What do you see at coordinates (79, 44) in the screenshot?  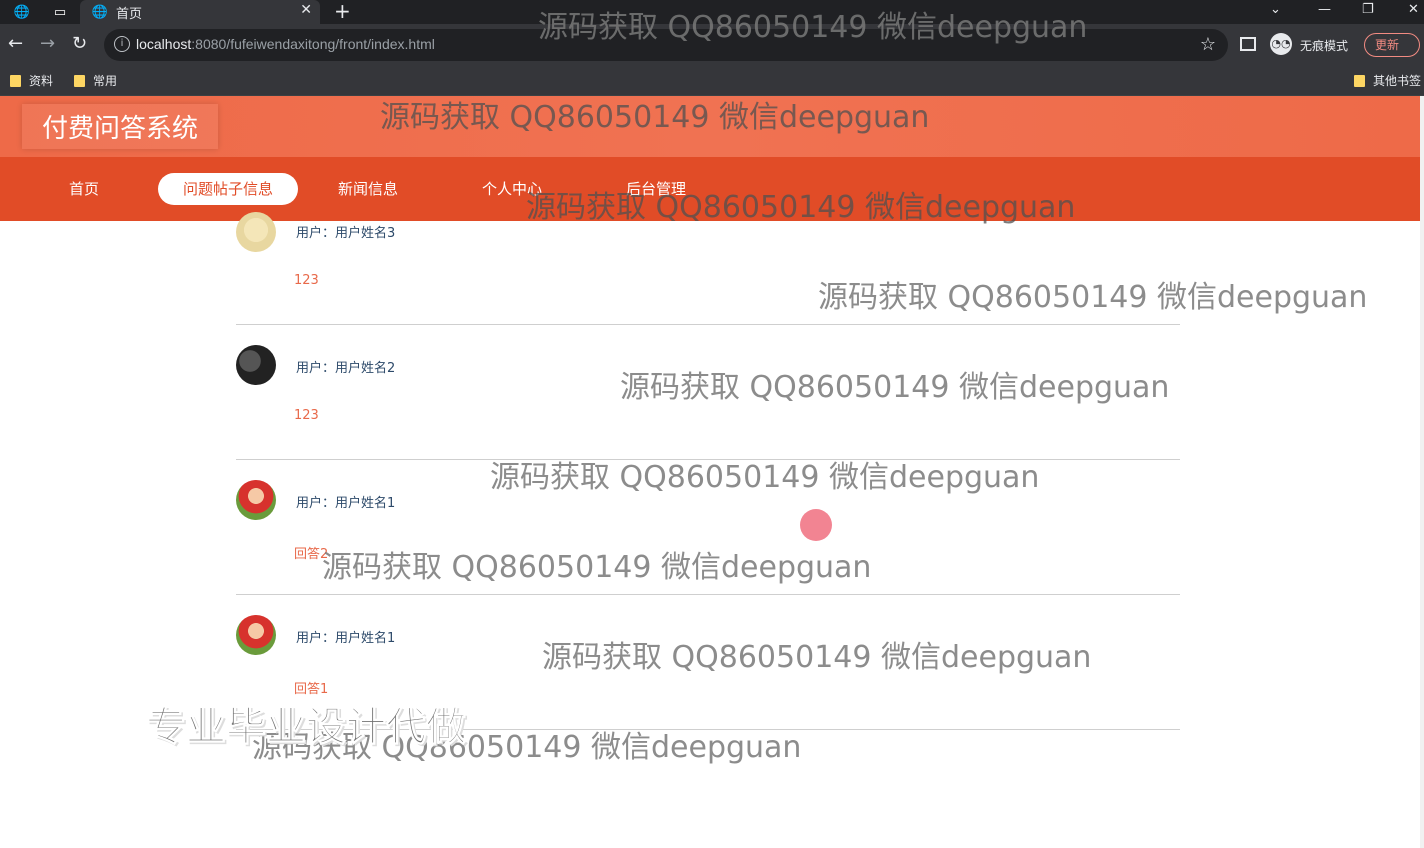 I see `reload-icon: ↻` at bounding box center [79, 44].